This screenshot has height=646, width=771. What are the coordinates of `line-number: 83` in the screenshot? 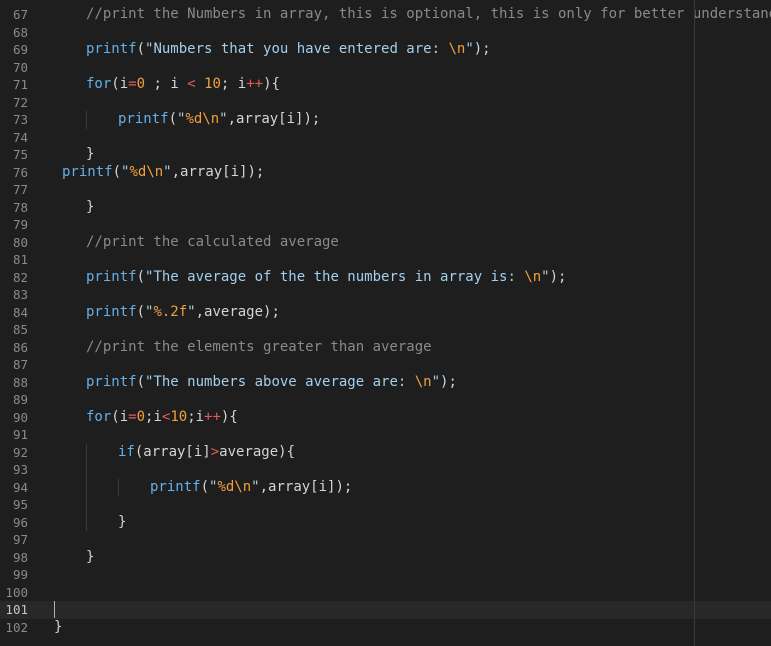 It's located at (20, 294).